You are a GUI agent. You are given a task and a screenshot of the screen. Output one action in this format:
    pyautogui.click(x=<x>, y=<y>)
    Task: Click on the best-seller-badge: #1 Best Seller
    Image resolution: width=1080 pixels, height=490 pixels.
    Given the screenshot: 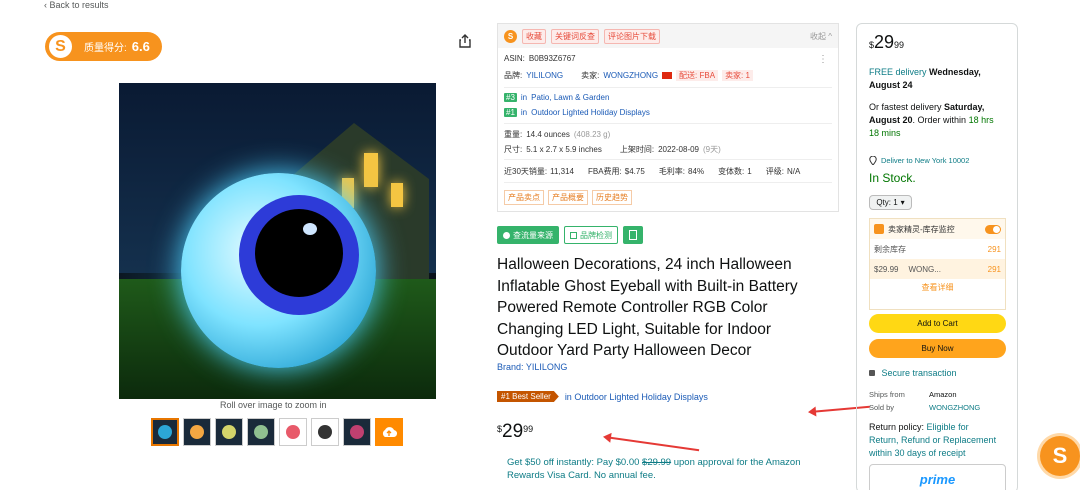 What is the action you would take?
    pyautogui.click(x=528, y=396)
    